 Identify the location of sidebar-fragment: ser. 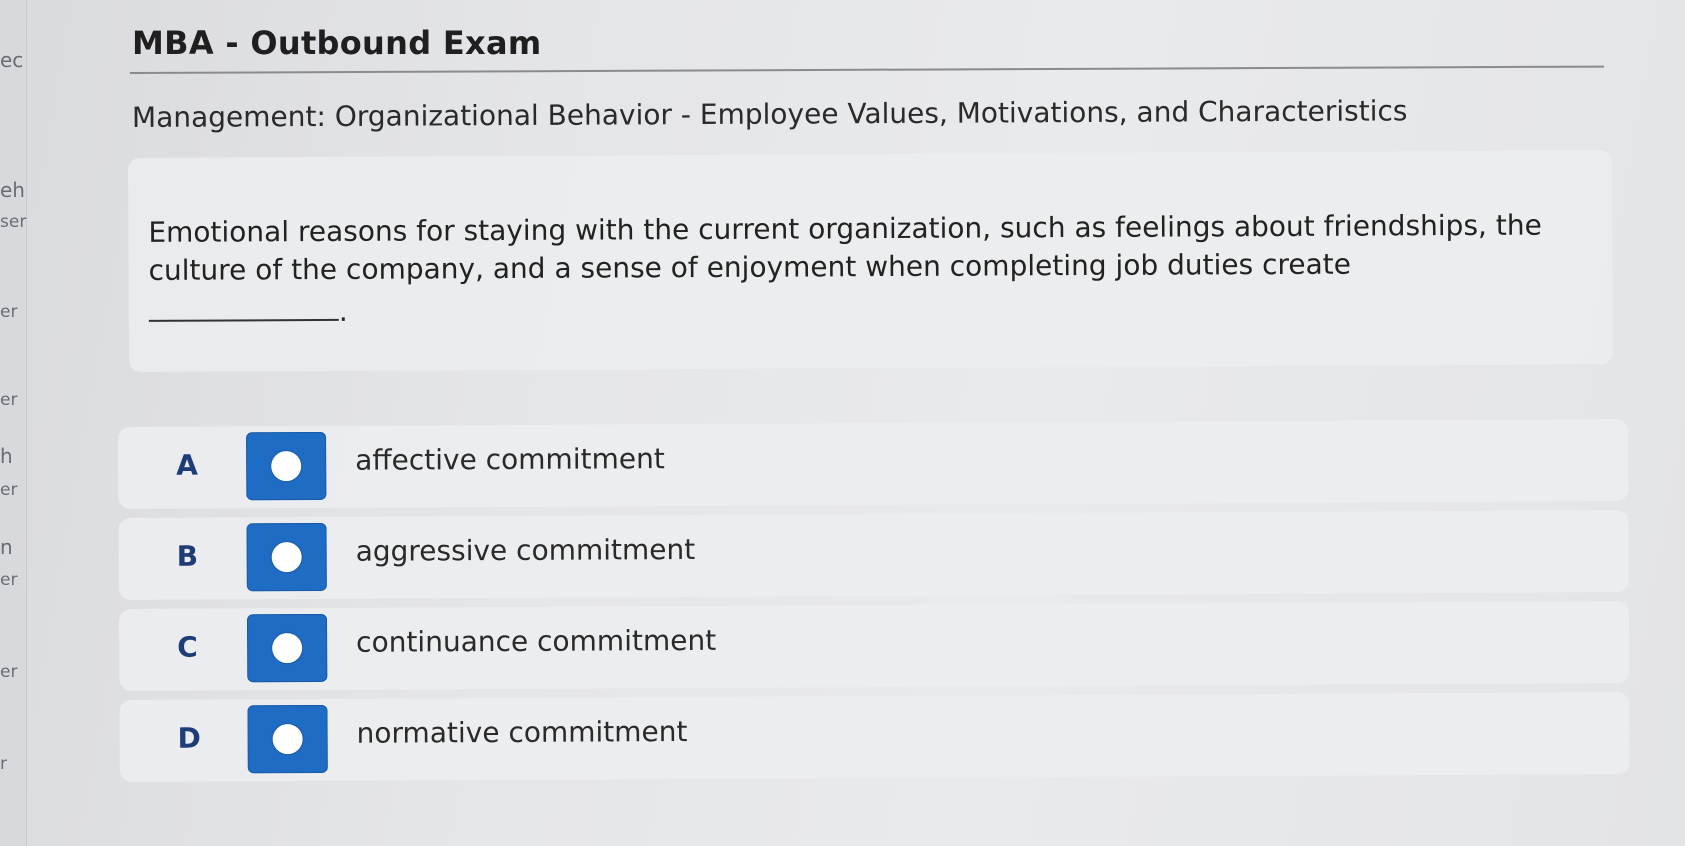
(13, 222).